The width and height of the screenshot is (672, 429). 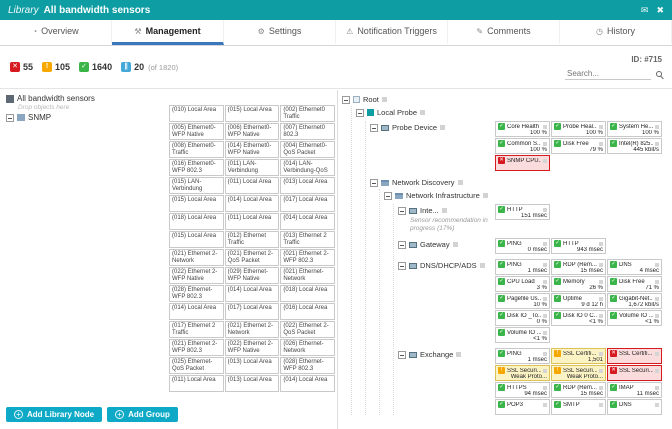 What do you see at coordinates (196, 221) in the screenshot?
I see `library-grid-item: (018) Local Area` at bounding box center [196, 221].